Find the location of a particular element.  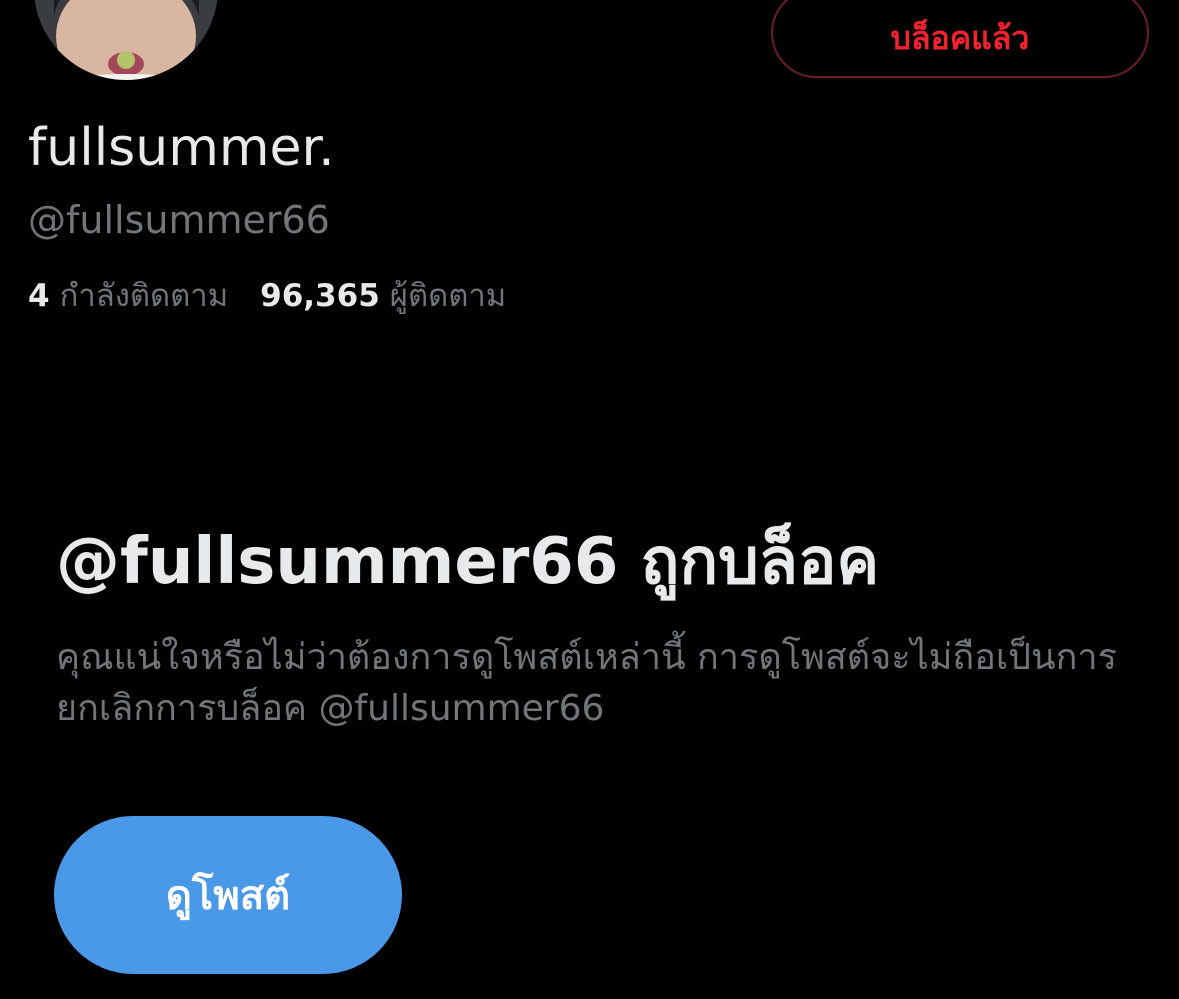

view-posts-button: ดูโพสต์ is located at coordinates (228, 895).